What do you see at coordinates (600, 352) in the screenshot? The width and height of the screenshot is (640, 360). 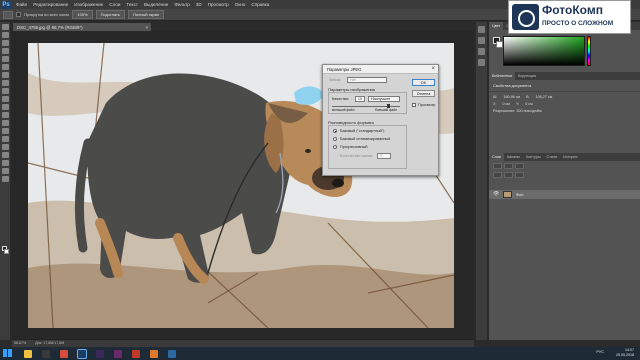 I see `input-language: РУС` at bounding box center [600, 352].